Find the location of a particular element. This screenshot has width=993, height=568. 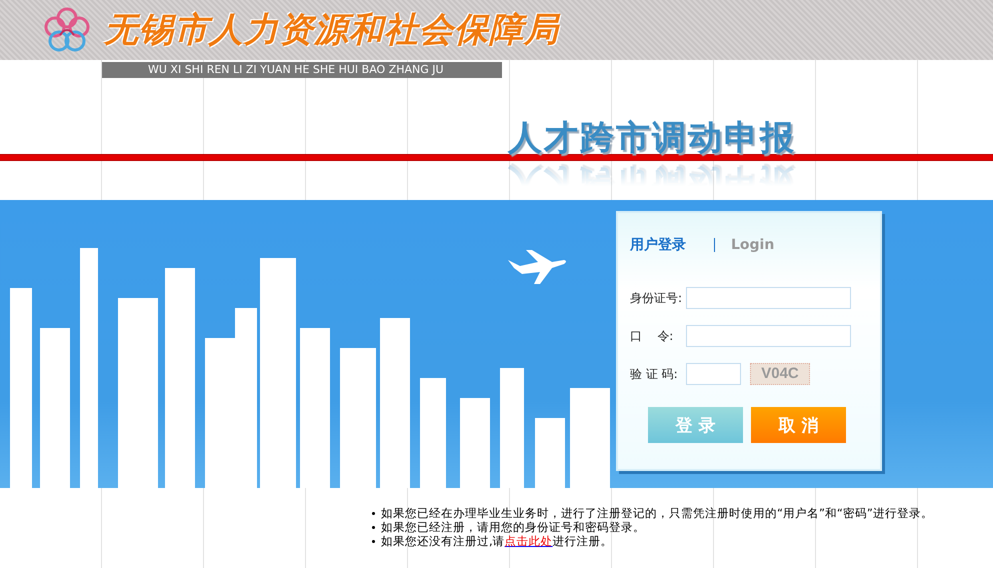

captcha-image: V04C is located at coordinates (780, 374).